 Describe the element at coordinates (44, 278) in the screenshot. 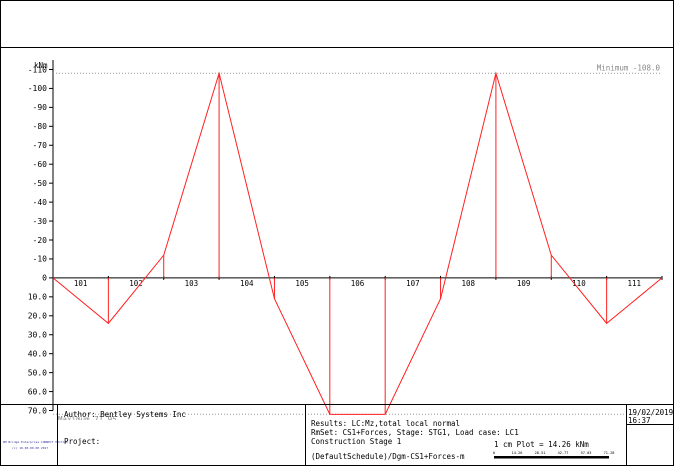

I see `y-tick-label: 0` at that location.